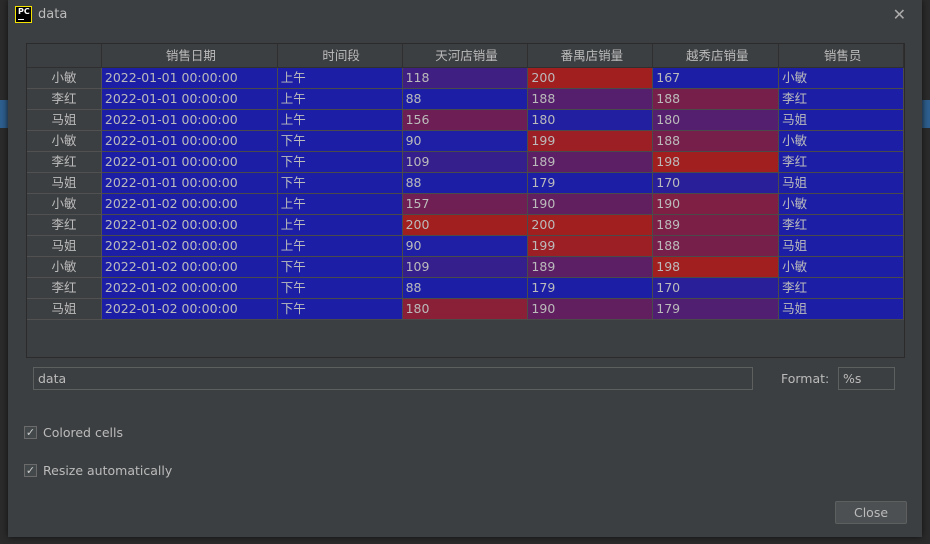 This screenshot has height=544, width=930. Describe the element at coordinates (866, 378) in the screenshot. I see `format-input` at that location.